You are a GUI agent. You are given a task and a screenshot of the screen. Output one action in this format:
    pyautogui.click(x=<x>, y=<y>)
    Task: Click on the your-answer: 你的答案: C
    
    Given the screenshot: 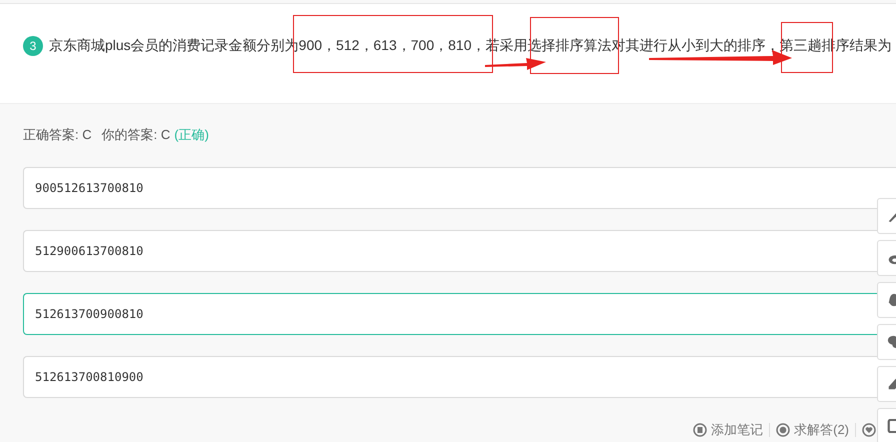 What is the action you would take?
    pyautogui.click(x=136, y=134)
    